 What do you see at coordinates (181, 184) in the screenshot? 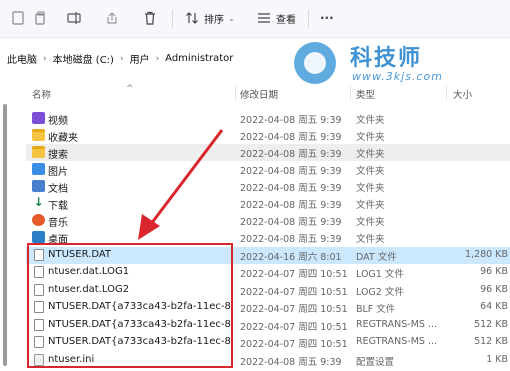
I see `annotation-arrow-icon` at bounding box center [181, 184].